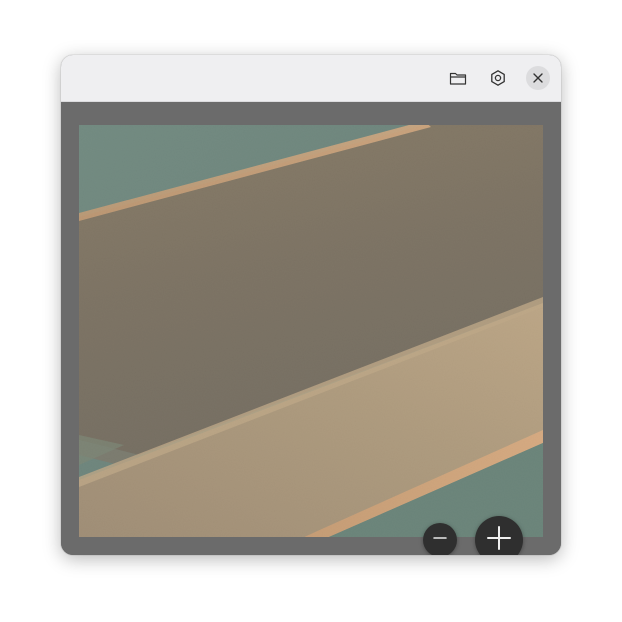 The image size is (622, 622). What do you see at coordinates (311, 78) in the screenshot?
I see `titlebar` at bounding box center [311, 78].